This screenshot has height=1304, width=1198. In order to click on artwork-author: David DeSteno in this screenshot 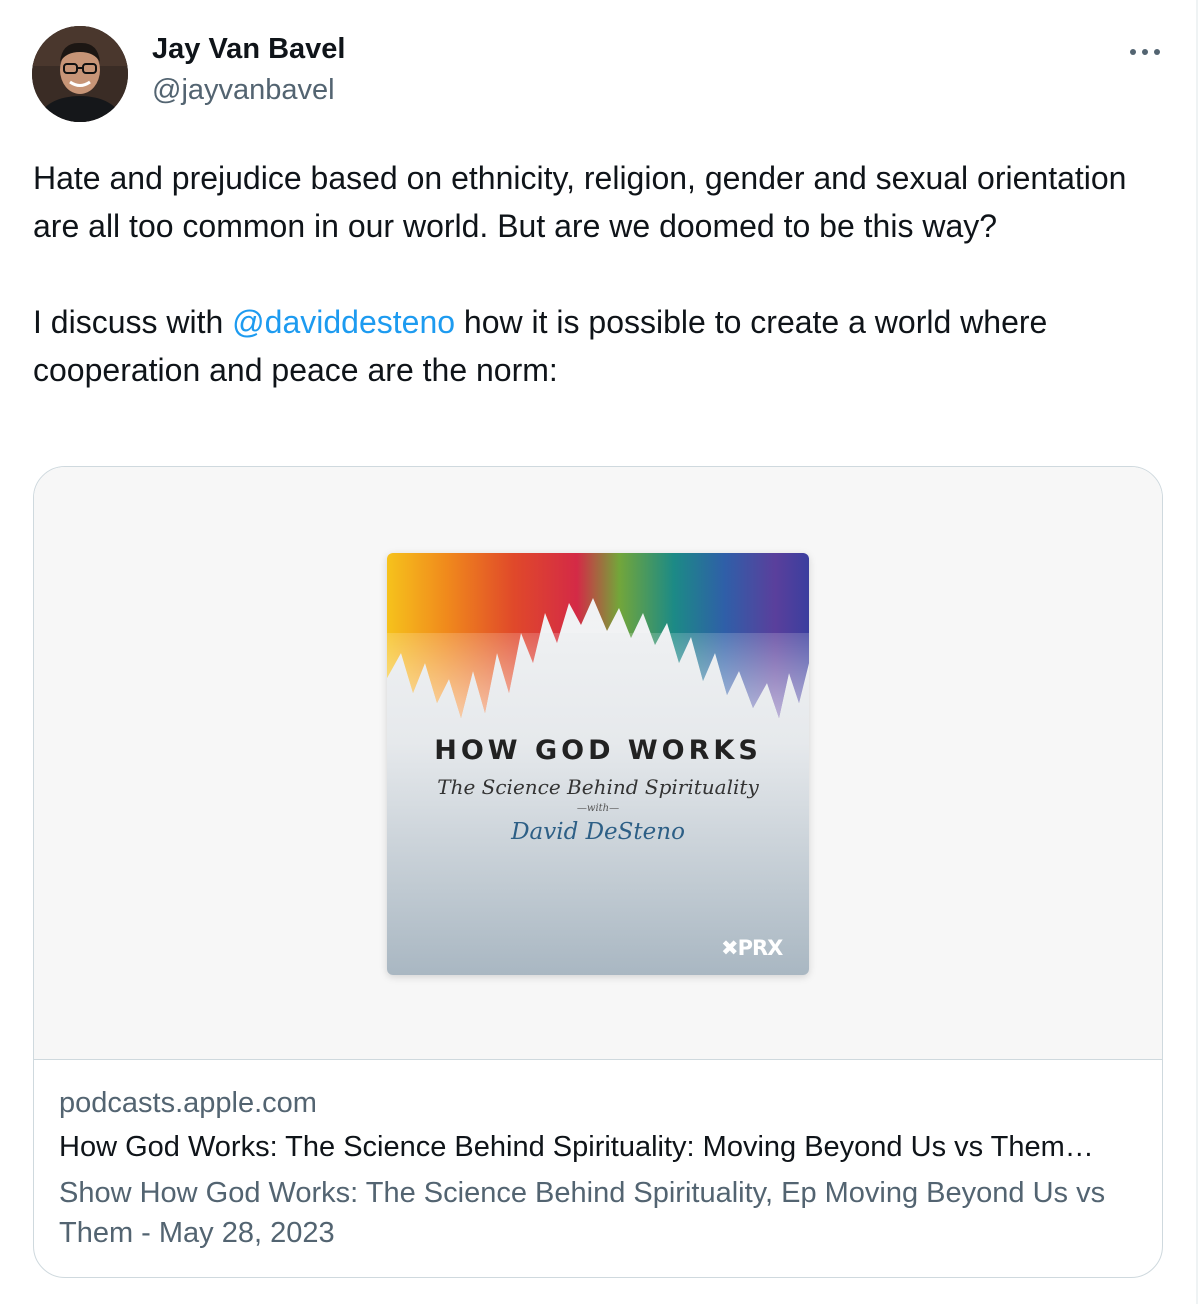, I will do `click(598, 832)`.